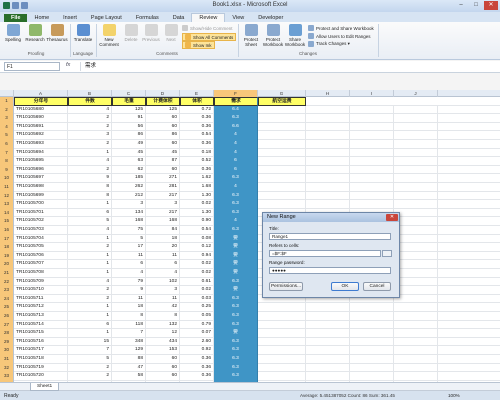 This screenshot has width=500, height=400. What do you see at coordinates (90, 359) in the screenshot?
I see `table-cell: 5` at bounding box center [90, 359].